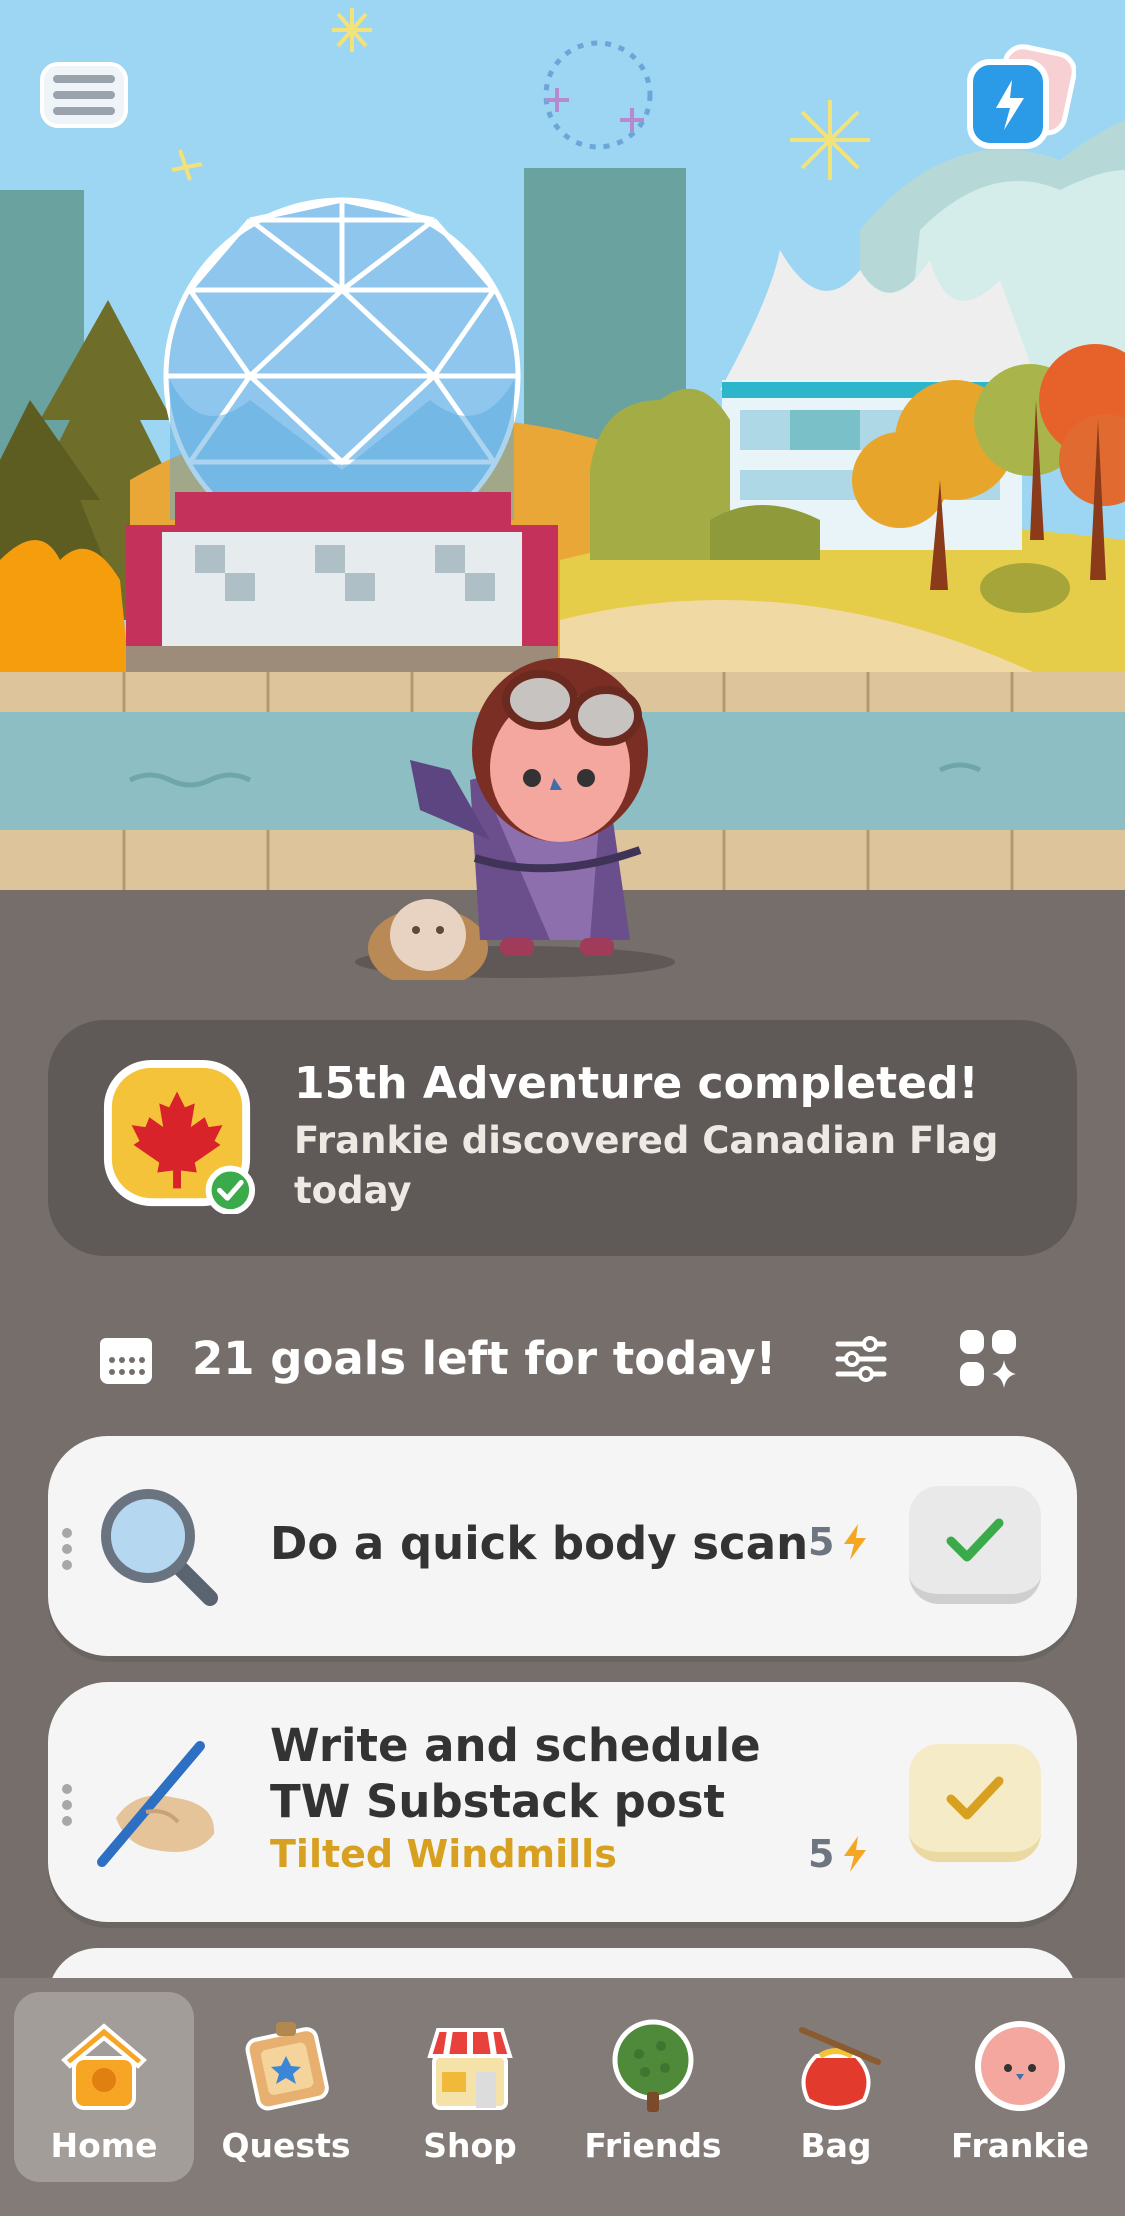 This screenshot has height=2216, width=1125. I want to click on shop-icon, so click(470, 2069).